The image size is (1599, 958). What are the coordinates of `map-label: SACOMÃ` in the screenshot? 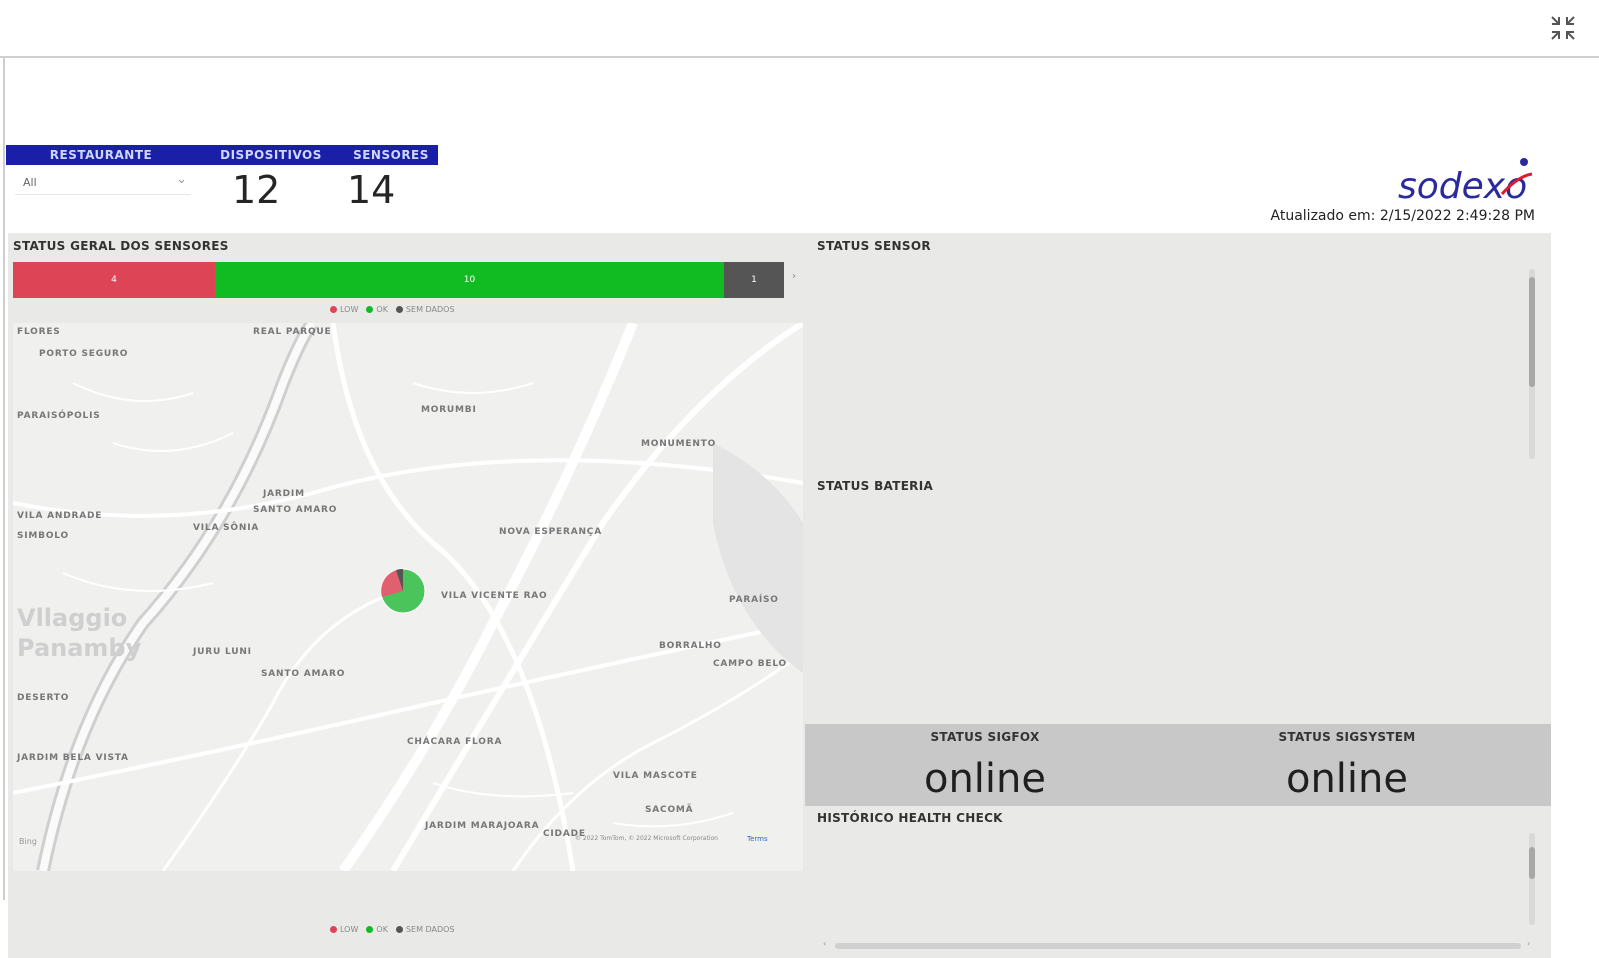 It's located at (669, 810).